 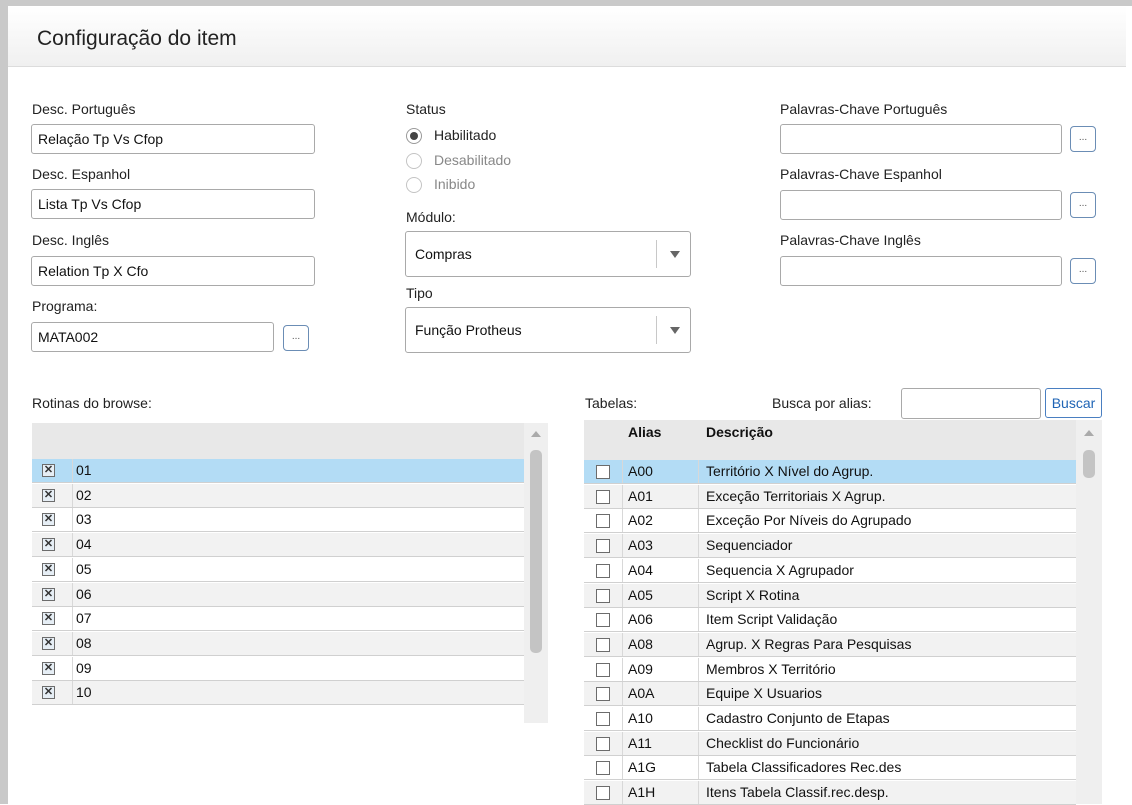 What do you see at coordinates (864, 109) in the screenshot?
I see `kw-pt-label: Palavras-Chave Português` at bounding box center [864, 109].